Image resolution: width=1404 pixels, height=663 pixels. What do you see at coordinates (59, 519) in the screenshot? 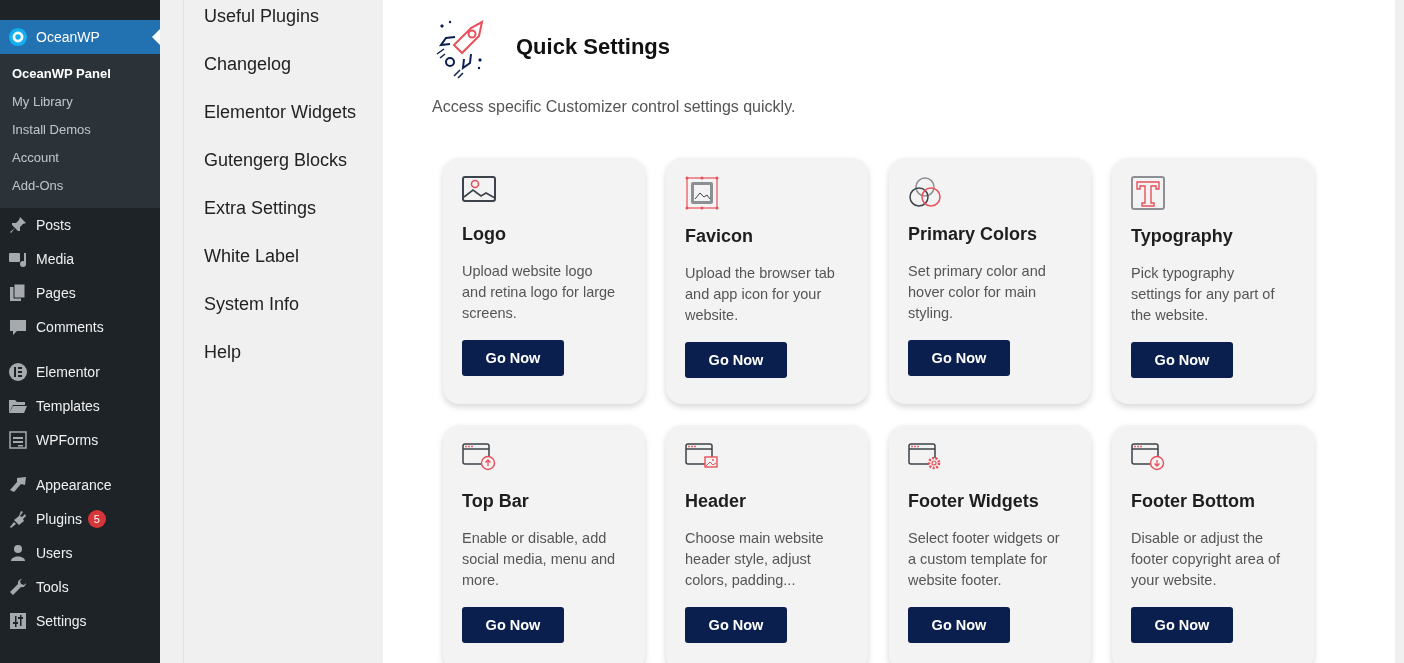
I see `menu-label: Plugins` at bounding box center [59, 519].